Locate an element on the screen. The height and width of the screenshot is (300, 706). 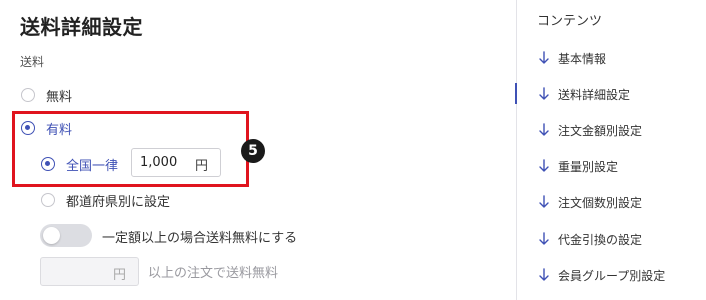
toc-item-label: 送料詳細設定 is located at coordinates (594, 94).